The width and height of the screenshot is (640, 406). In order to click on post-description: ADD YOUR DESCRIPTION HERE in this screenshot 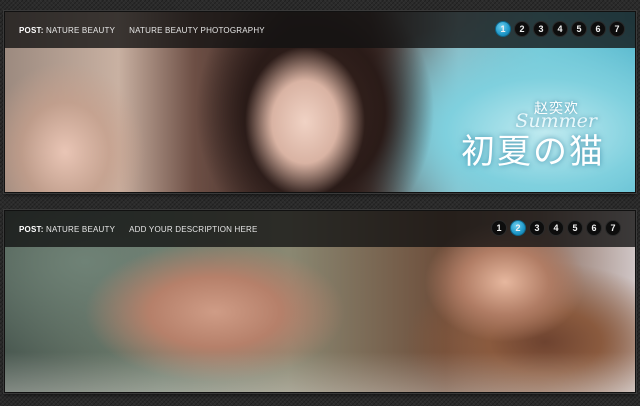, I will do `click(193, 229)`.